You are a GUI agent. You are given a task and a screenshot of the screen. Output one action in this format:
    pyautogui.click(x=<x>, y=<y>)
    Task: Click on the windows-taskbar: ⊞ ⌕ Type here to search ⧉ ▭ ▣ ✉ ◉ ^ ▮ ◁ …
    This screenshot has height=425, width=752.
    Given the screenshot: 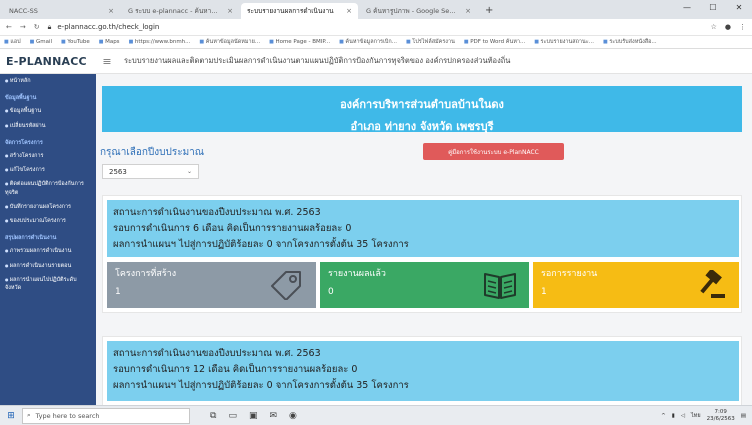 What is the action you would take?
    pyautogui.click(x=376, y=415)
    